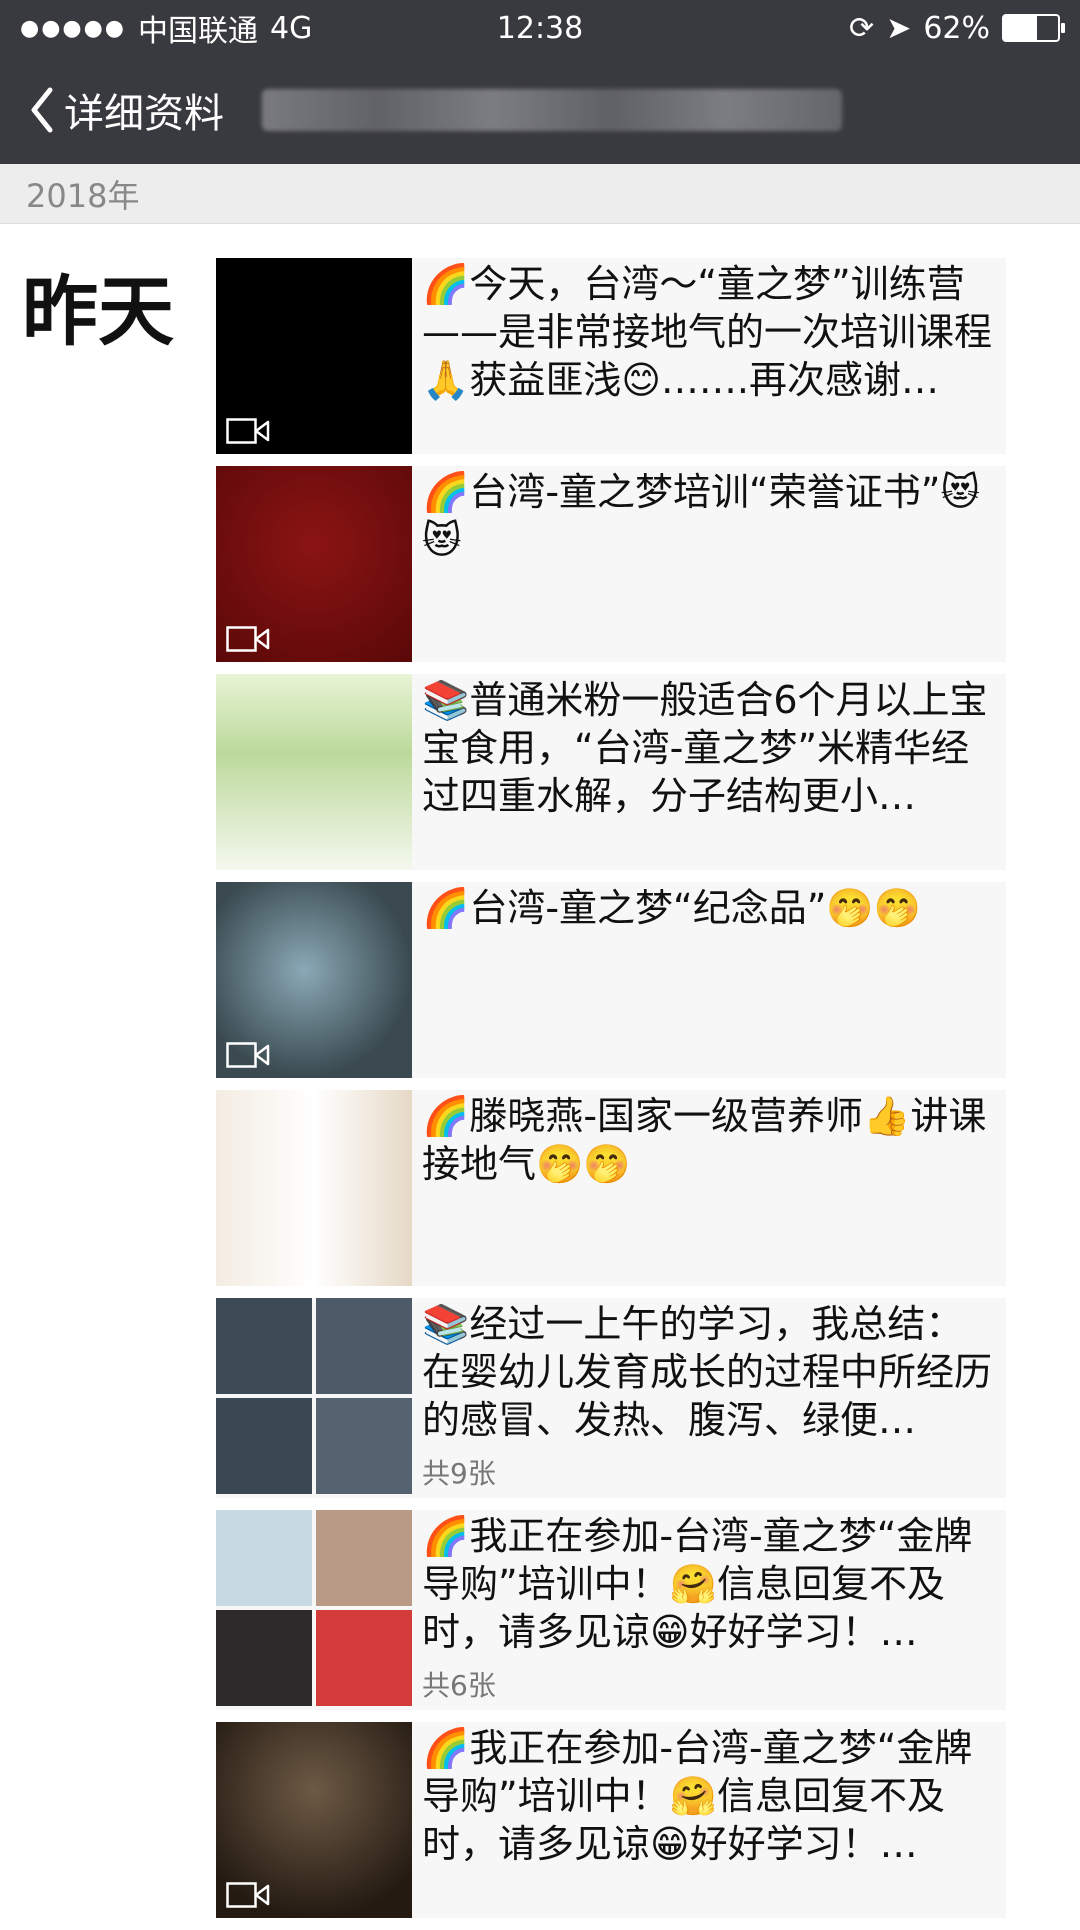 This screenshot has width=1080, height=1930. I want to click on post-text-block: 🌈滕晓燕-国家一级营养师👍讲课接地气🤭🤭, so click(714, 1188).